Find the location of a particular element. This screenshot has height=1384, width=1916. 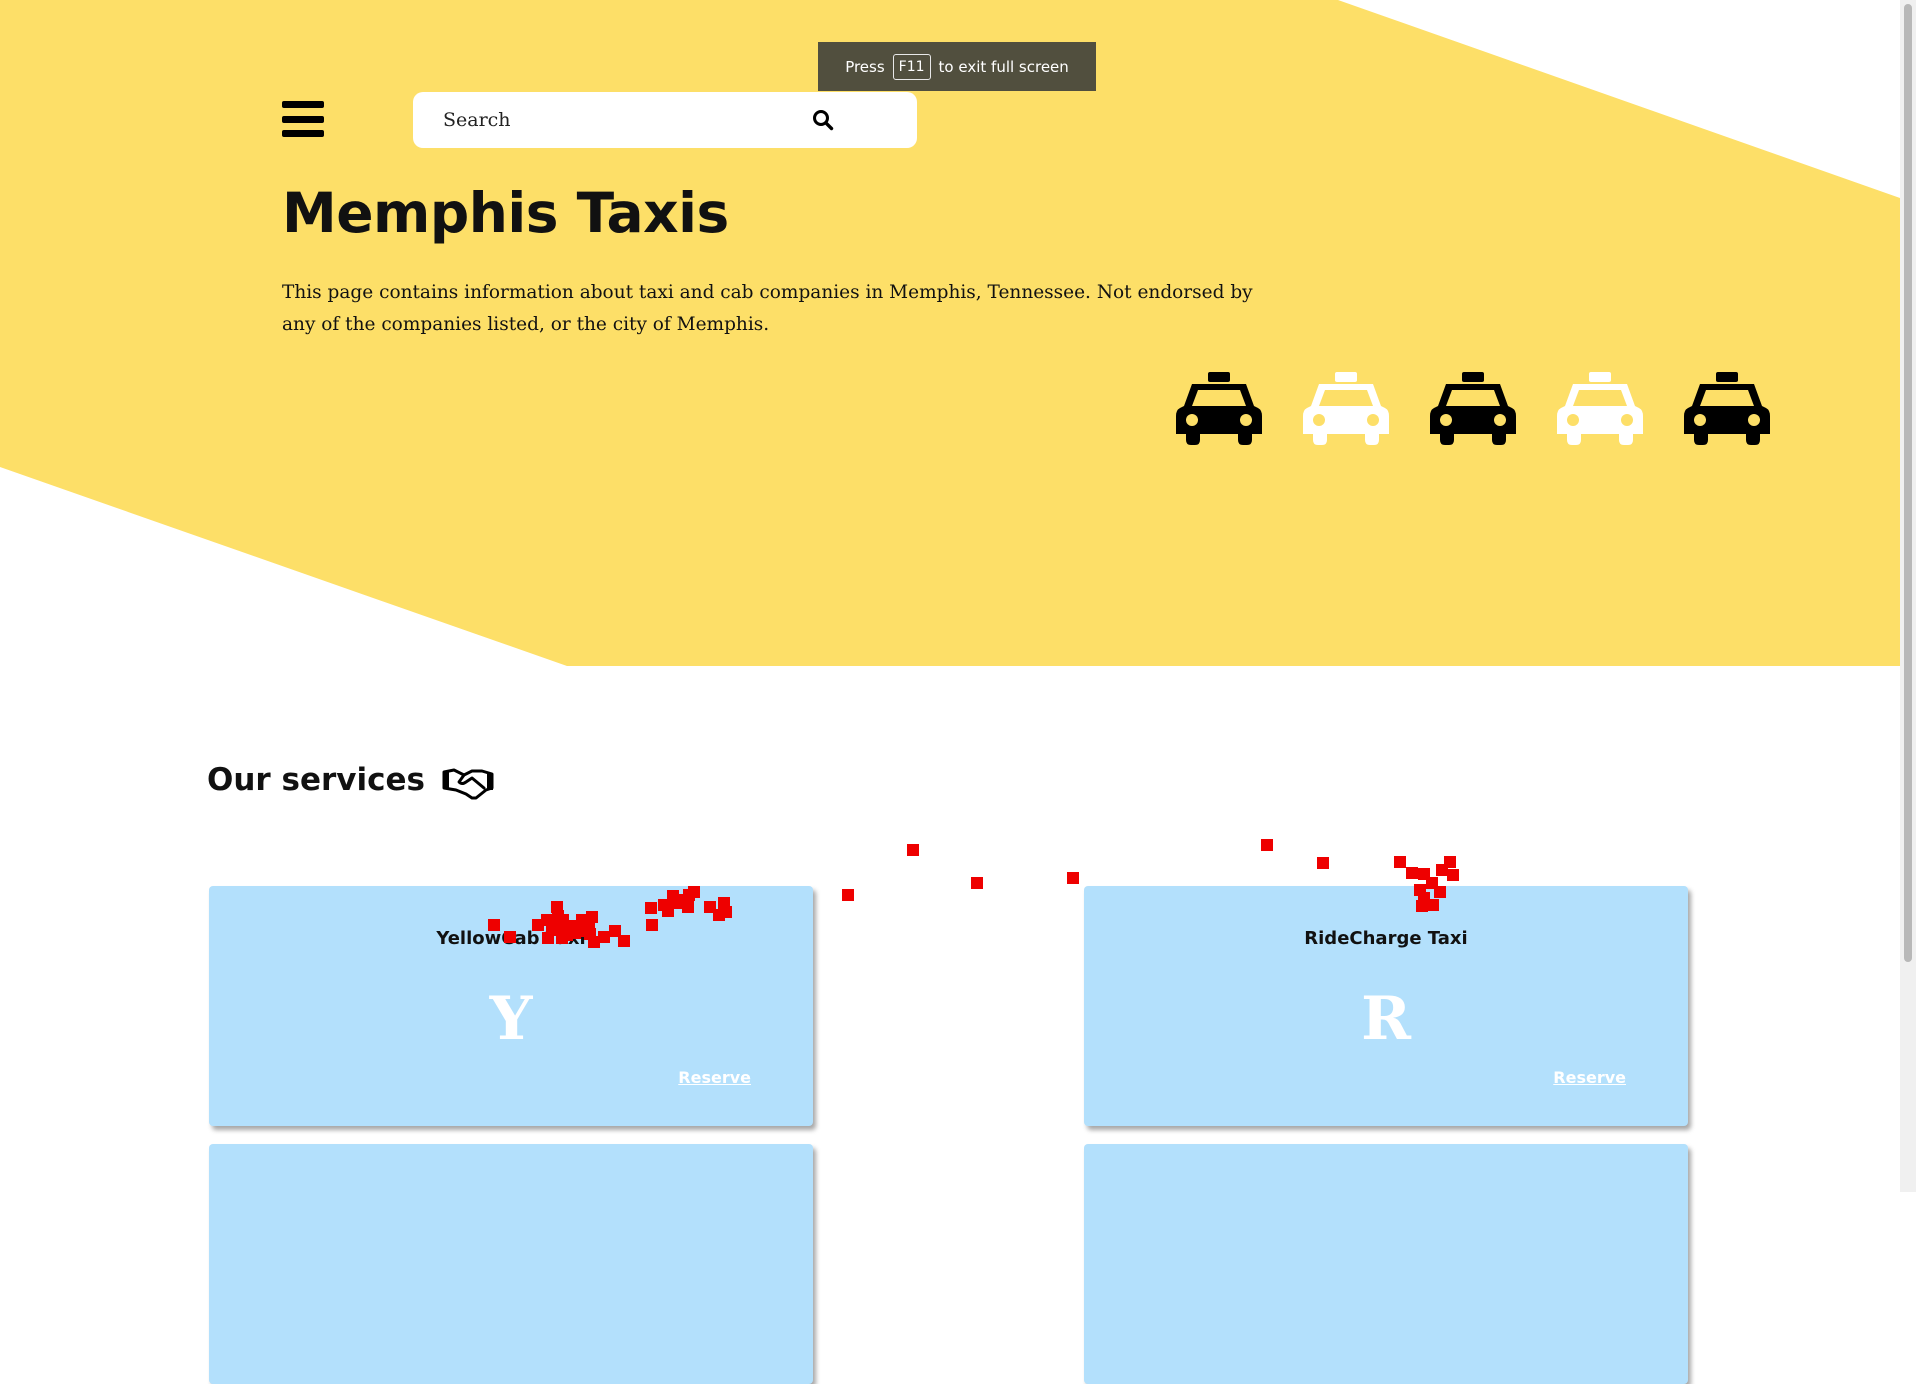

search-input is located at coordinates (618, 120).